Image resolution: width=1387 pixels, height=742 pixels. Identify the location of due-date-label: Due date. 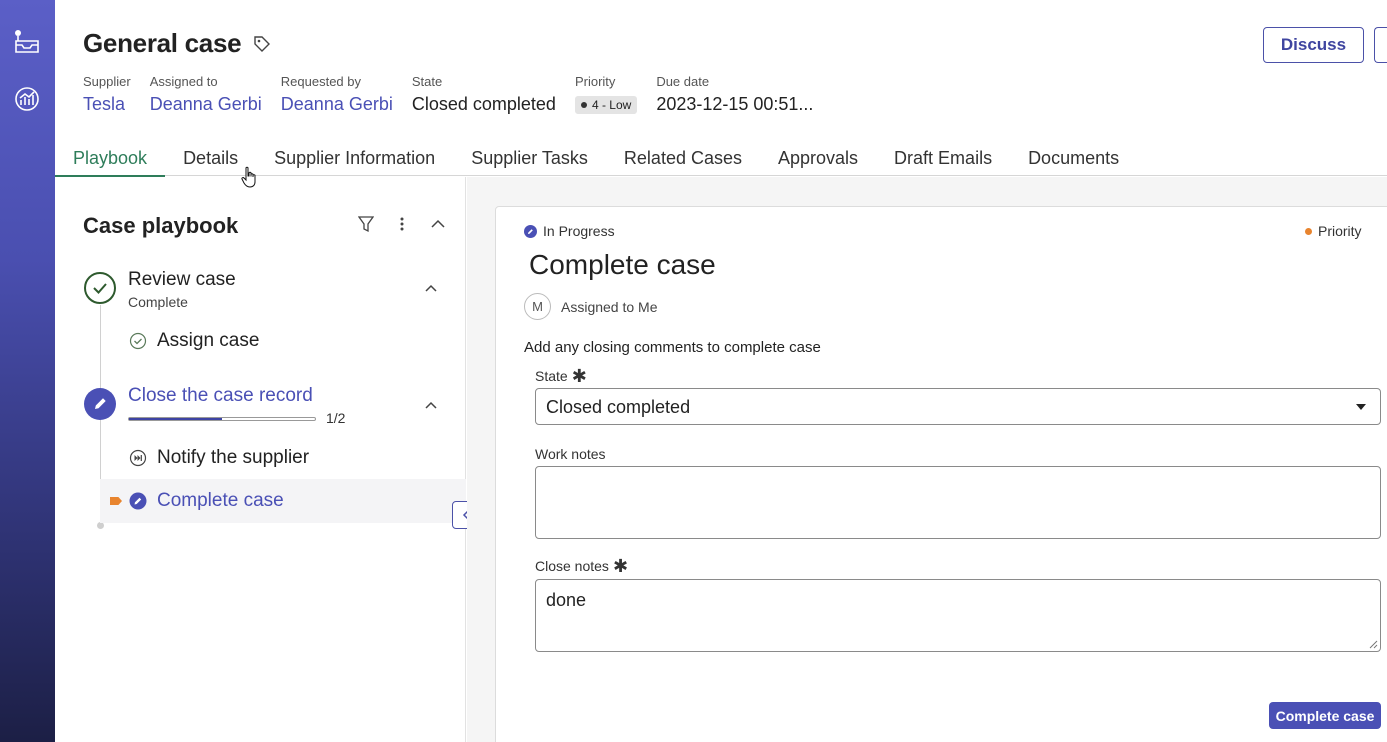
(683, 81).